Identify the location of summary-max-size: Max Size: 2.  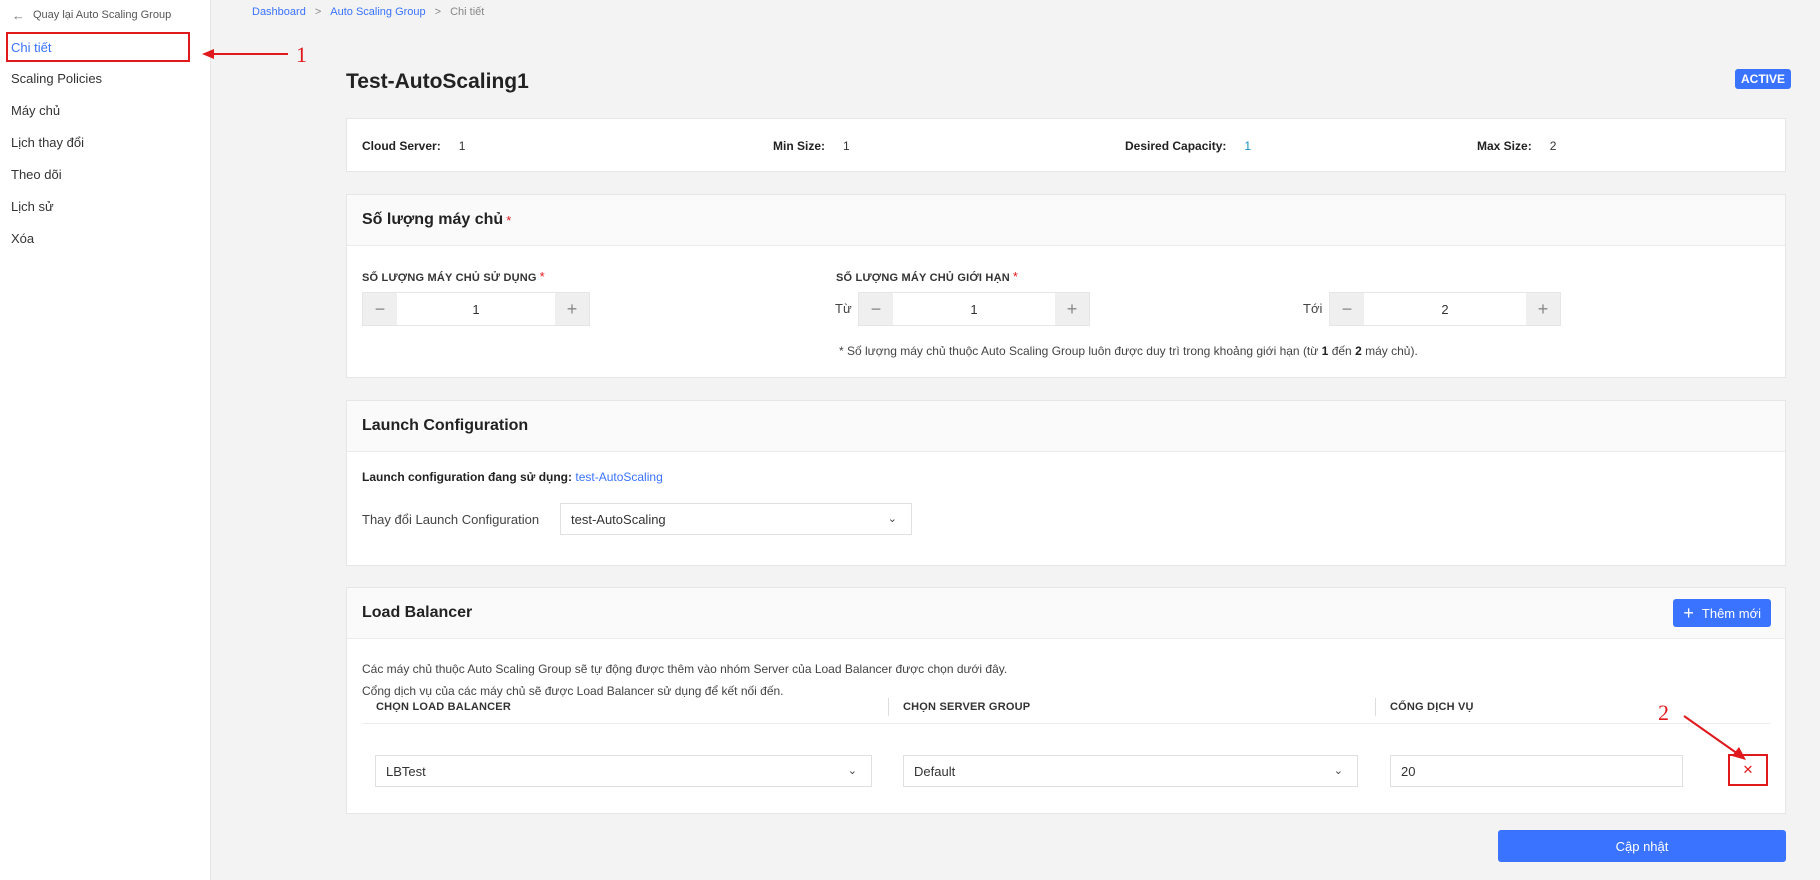
(1516, 146).